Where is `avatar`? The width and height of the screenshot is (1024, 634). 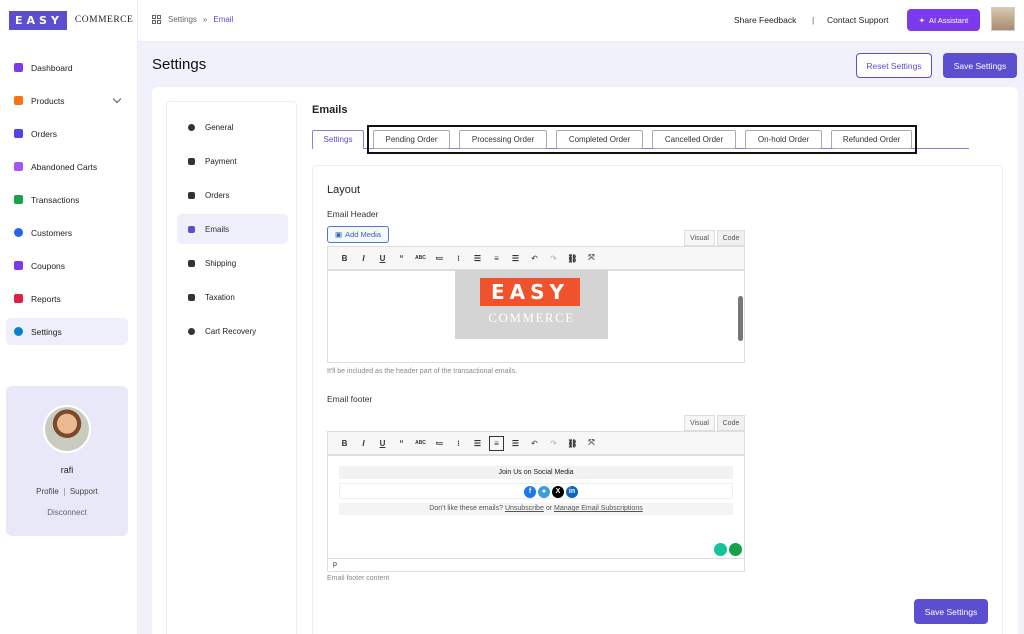 avatar is located at coordinates (67, 429).